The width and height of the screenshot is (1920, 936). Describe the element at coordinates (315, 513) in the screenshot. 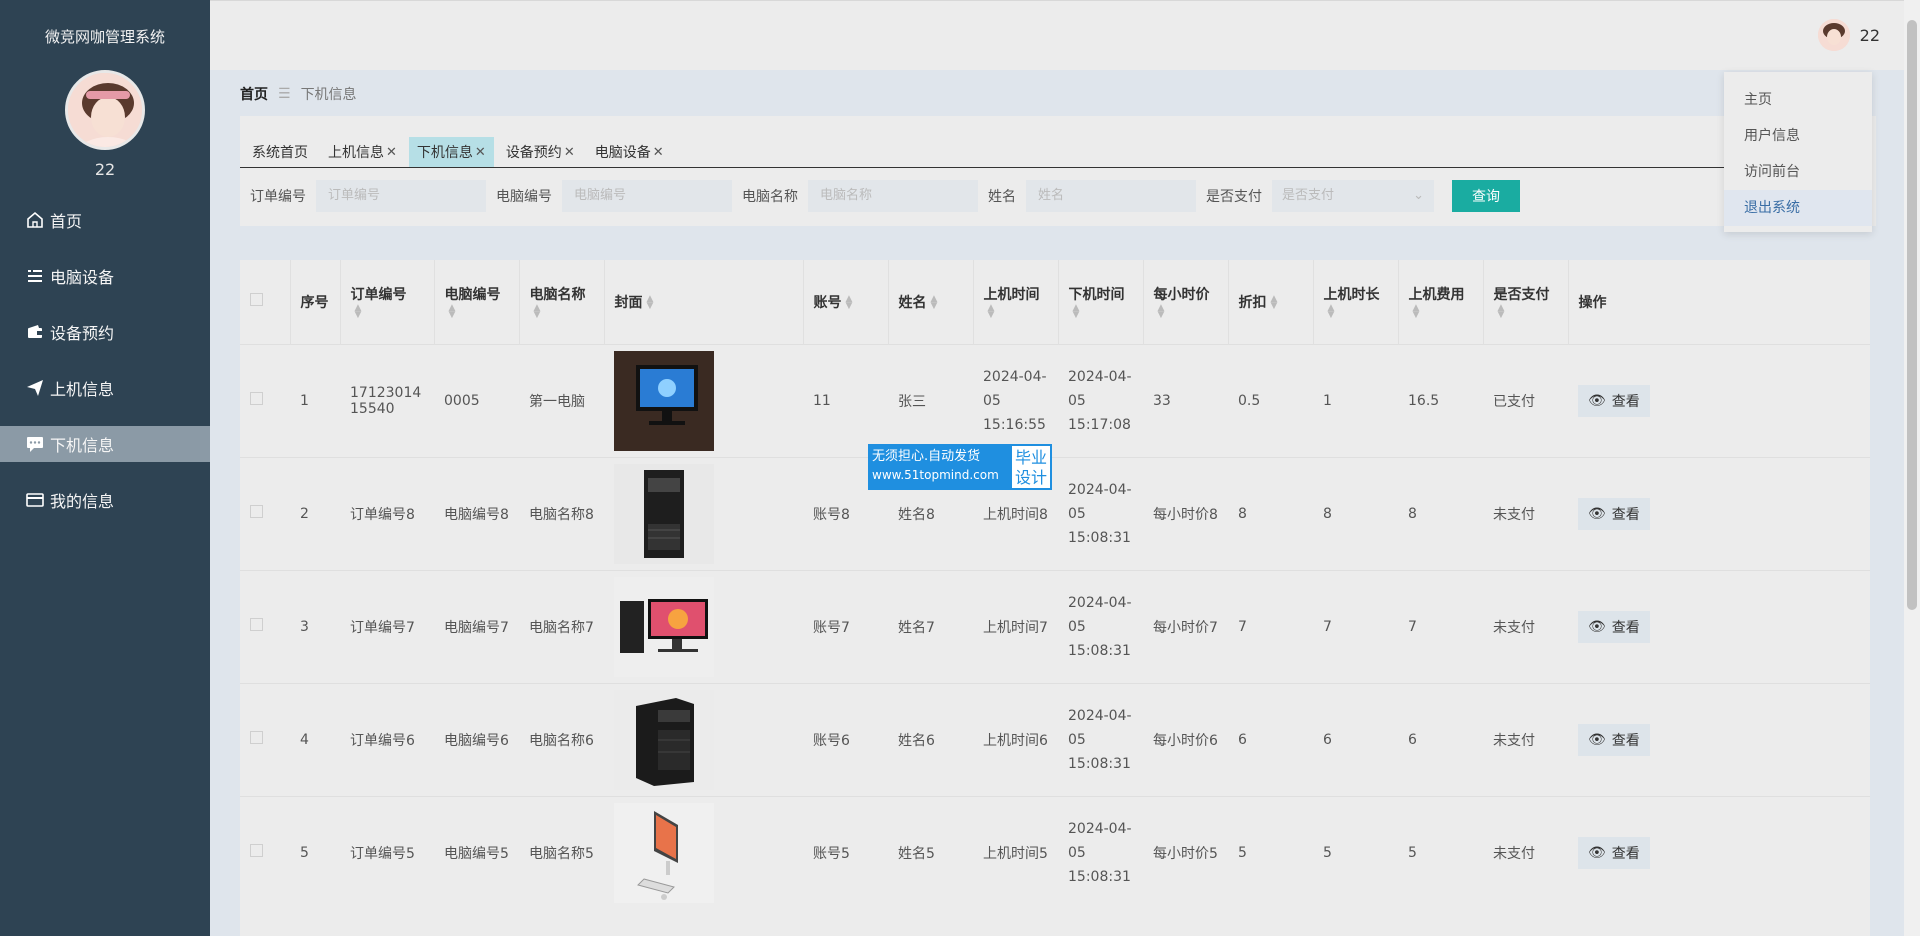

I see `cell-no: 2` at that location.